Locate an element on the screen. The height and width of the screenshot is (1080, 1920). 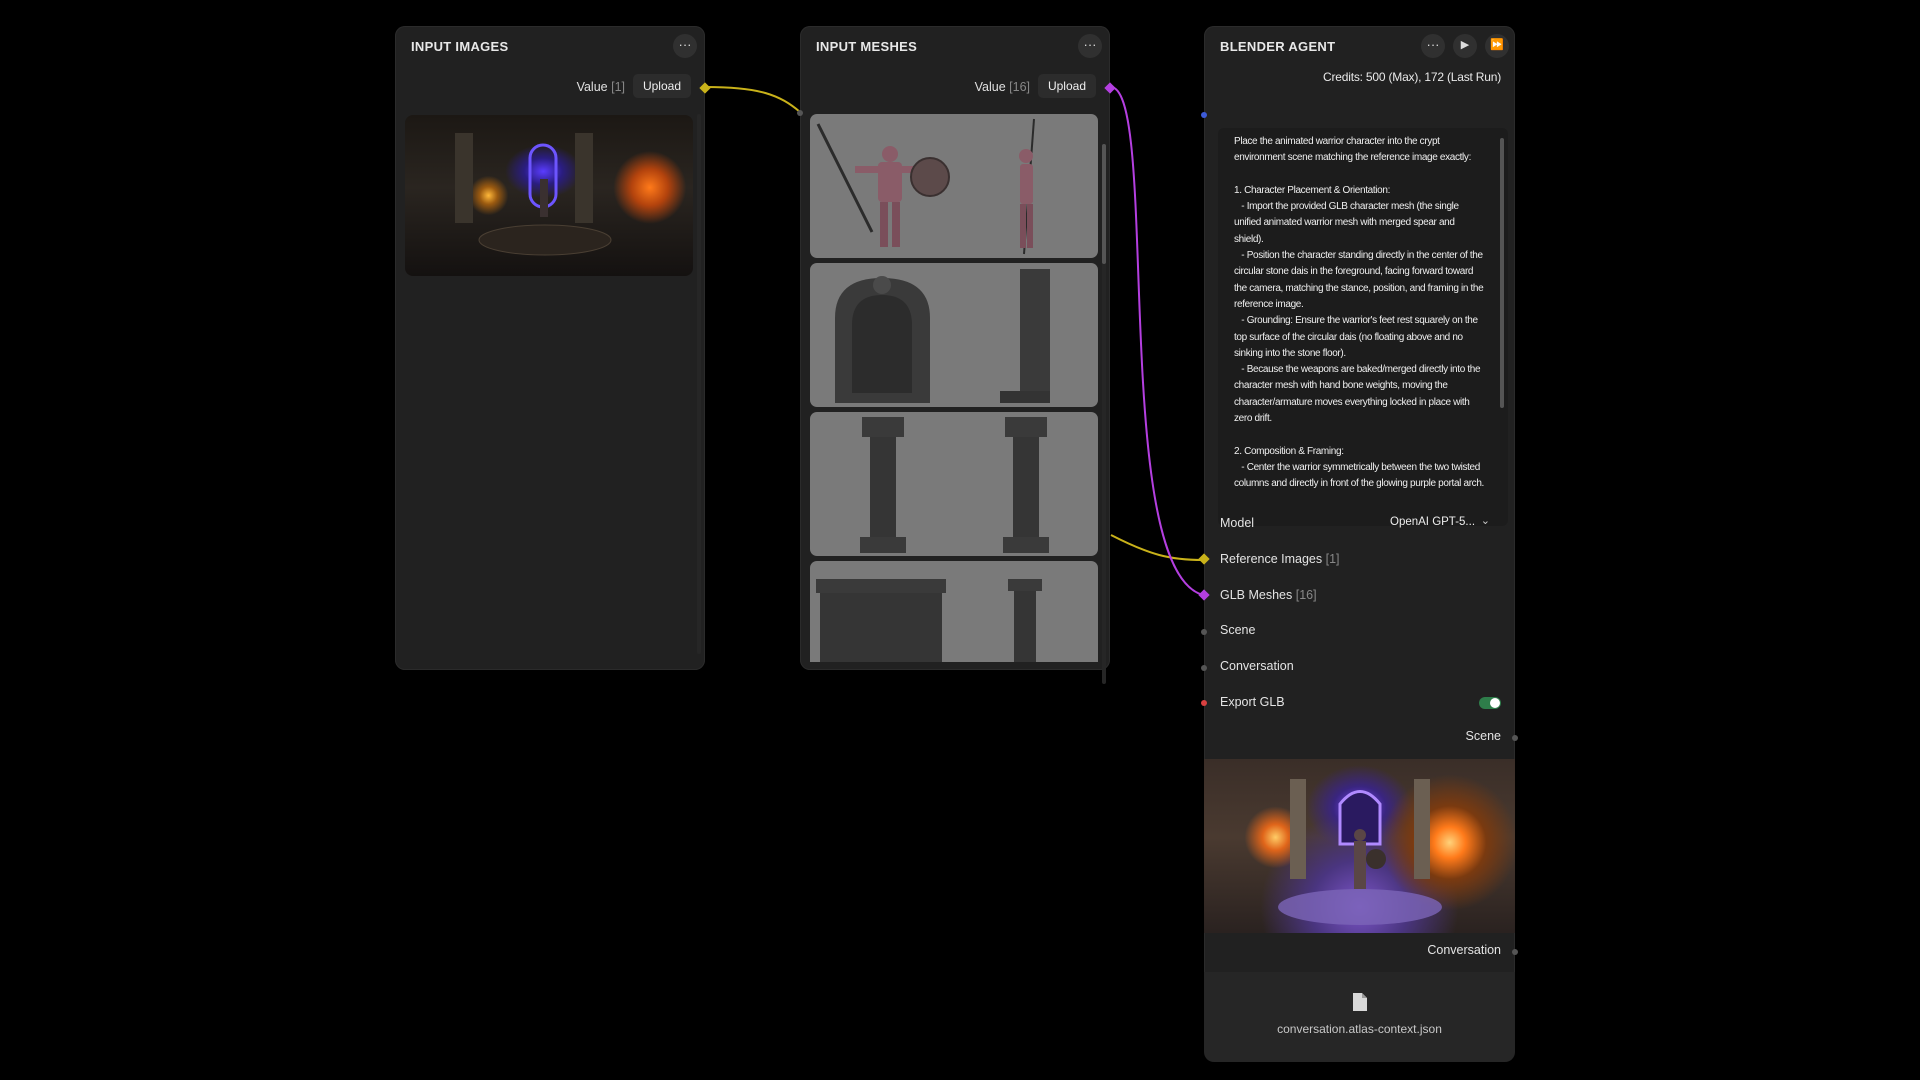
glb-meshes-text: GLB Meshes is located at coordinates (1256, 595).